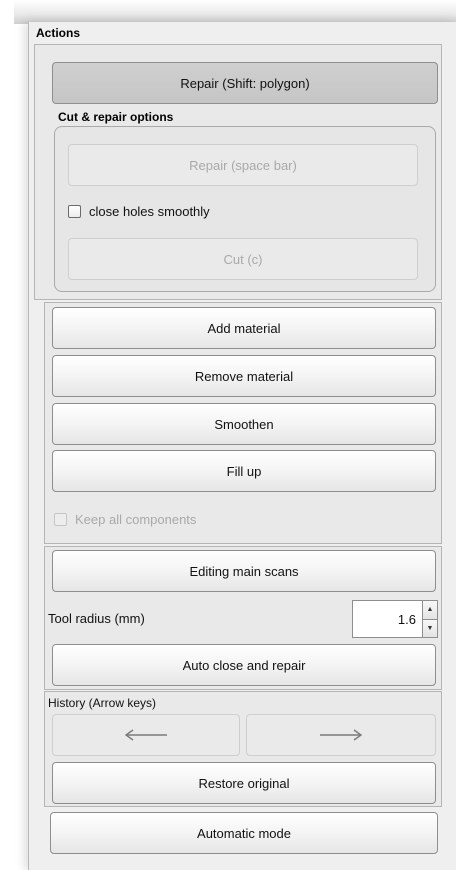 The width and height of the screenshot is (456, 870). I want to click on close-holes-checkbox, so click(74, 211).